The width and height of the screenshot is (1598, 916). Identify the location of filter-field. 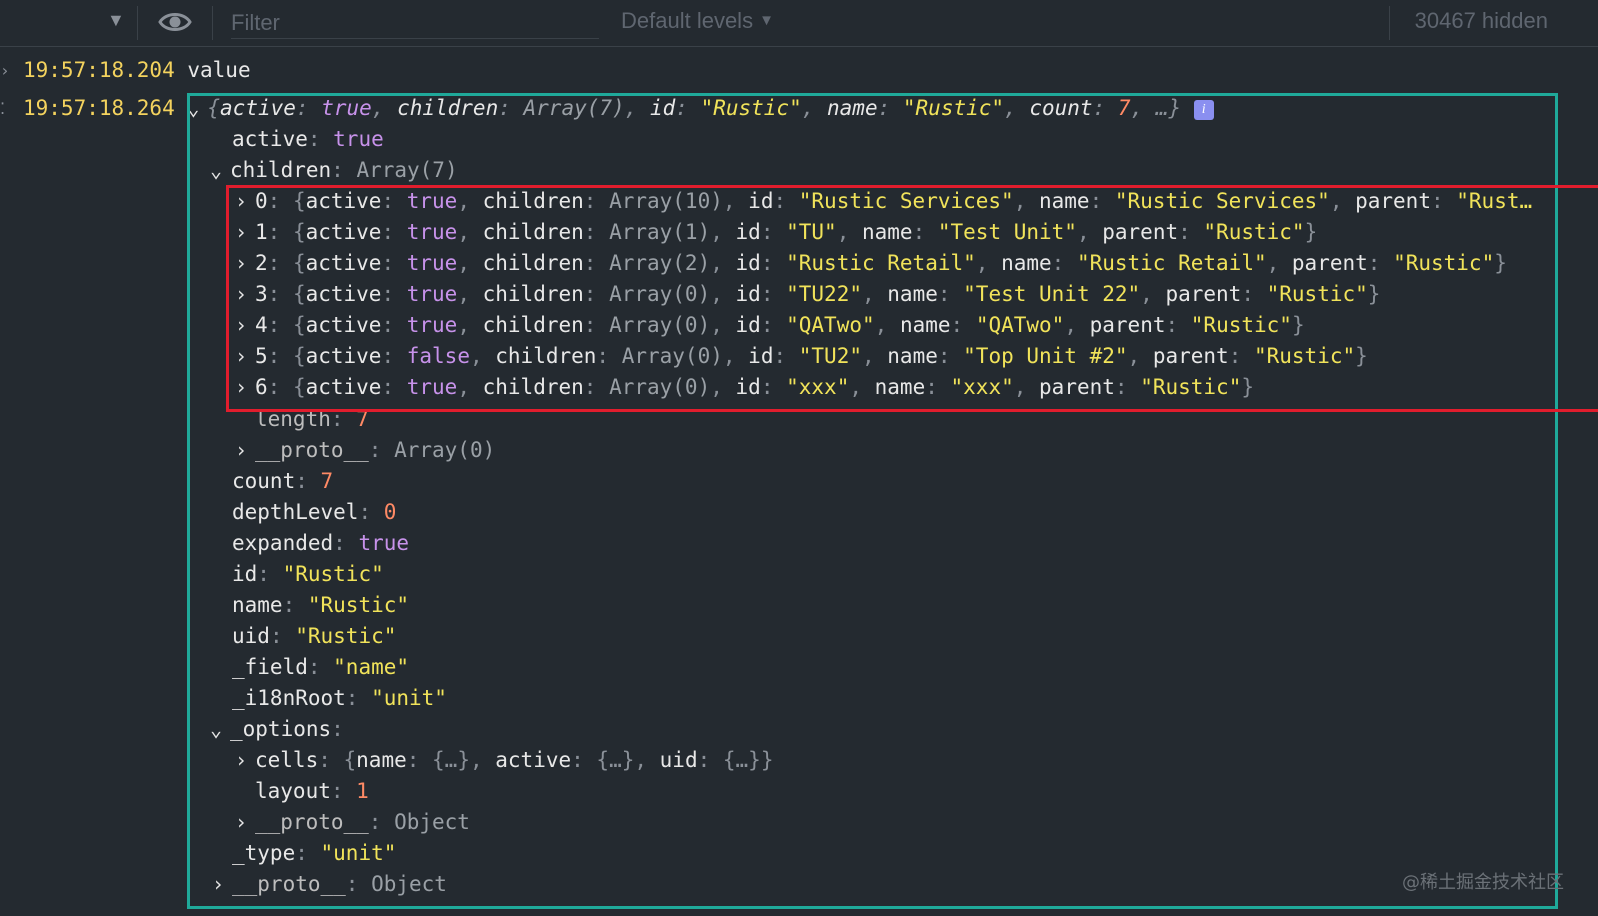
(415, 23).